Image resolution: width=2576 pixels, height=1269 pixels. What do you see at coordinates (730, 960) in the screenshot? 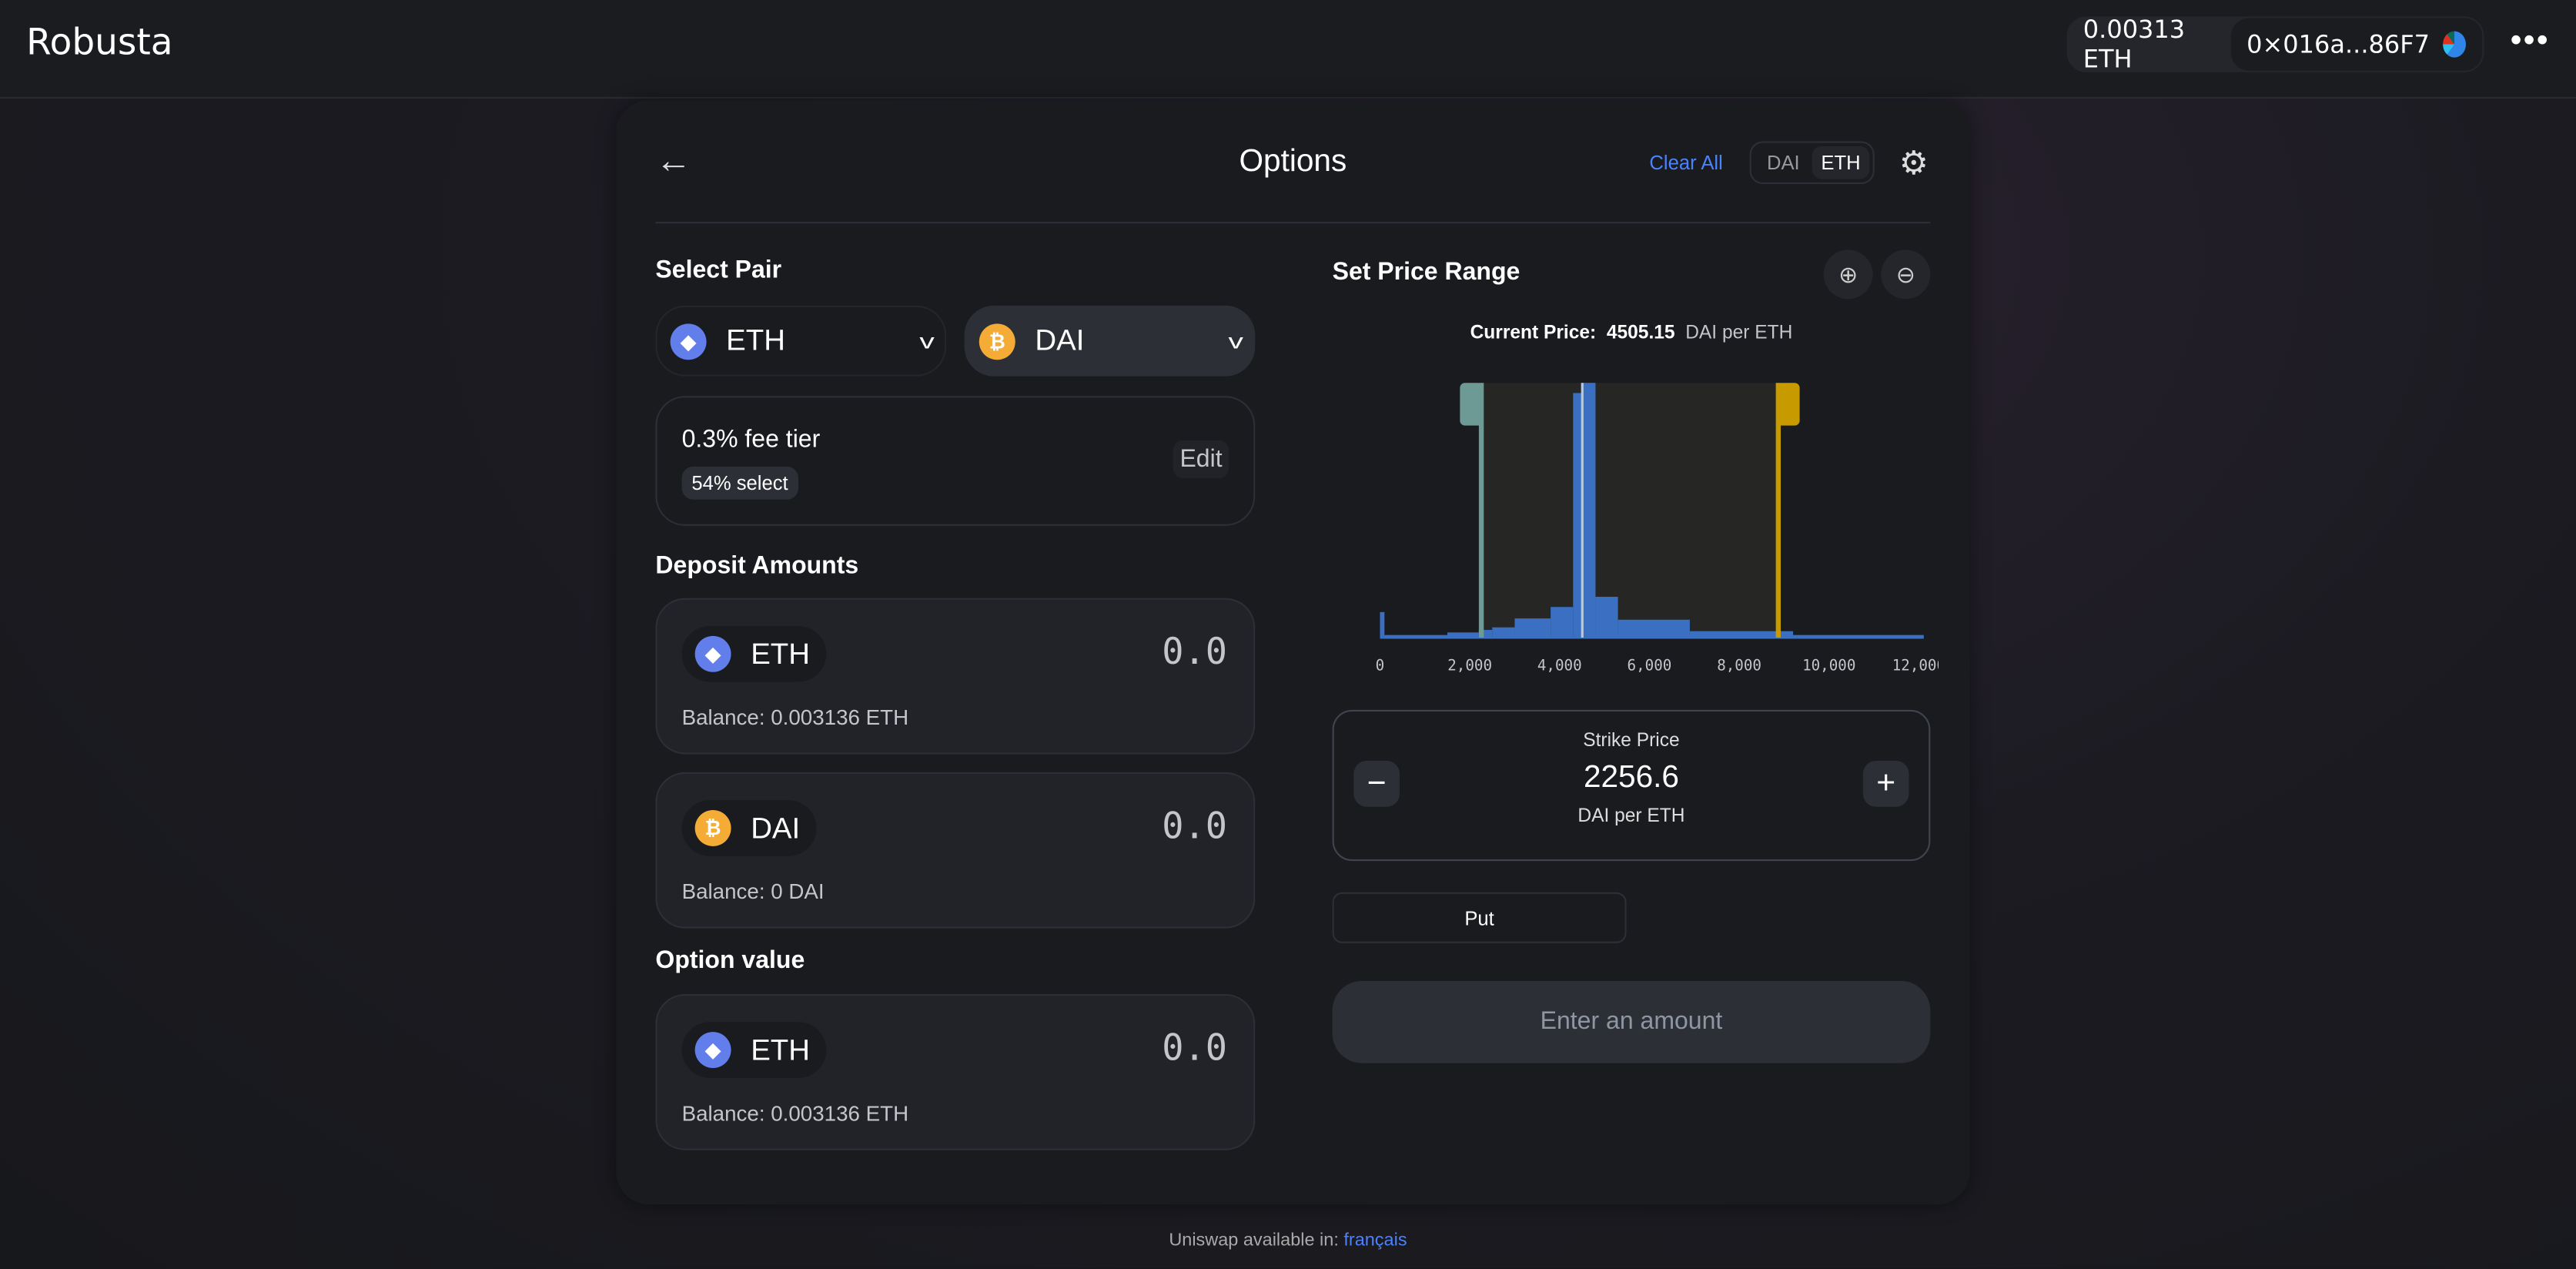
I see `option-value-heading: Option value` at bounding box center [730, 960].